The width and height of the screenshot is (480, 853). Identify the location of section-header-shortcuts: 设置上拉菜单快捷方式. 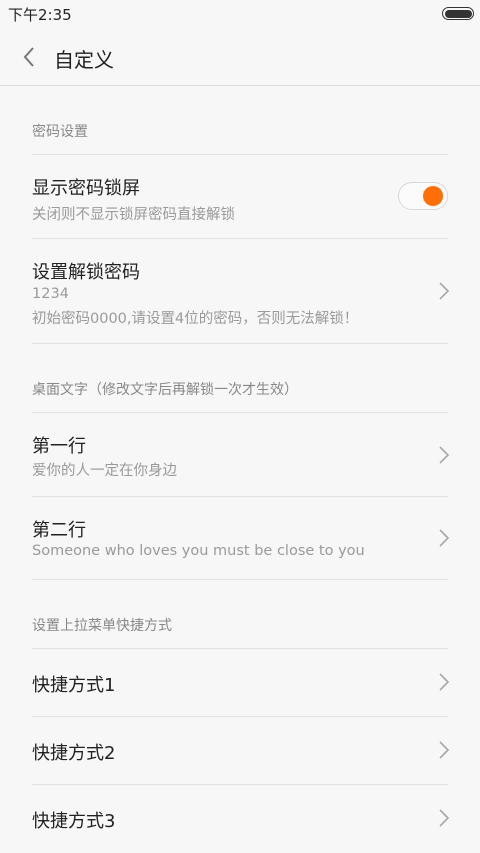
(102, 626).